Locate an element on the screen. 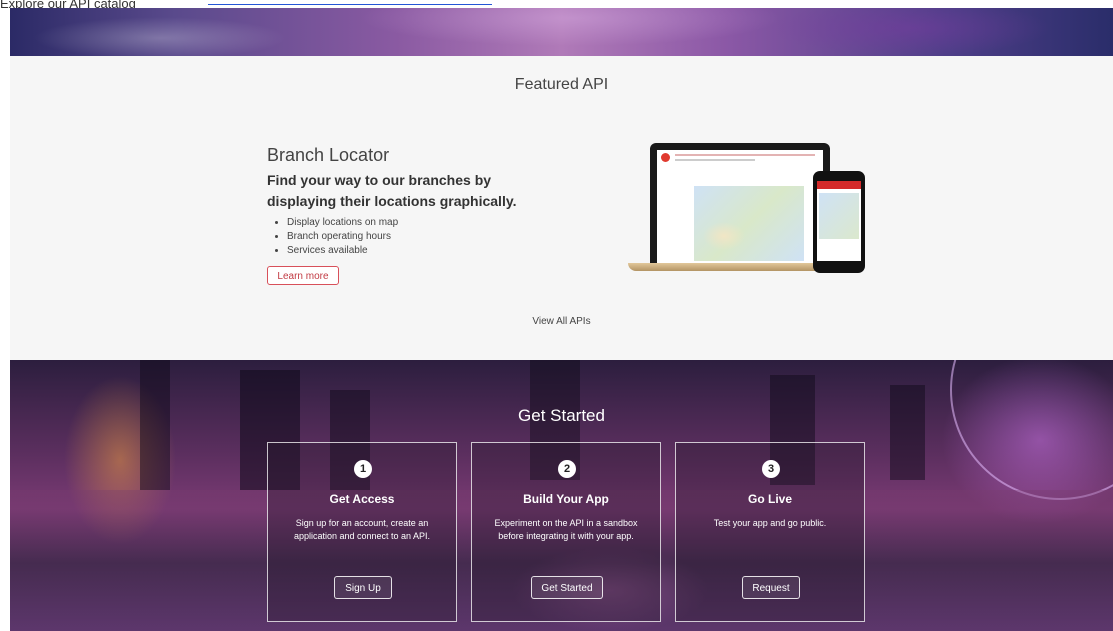  learn-more-button: Learn more is located at coordinates (303, 275).